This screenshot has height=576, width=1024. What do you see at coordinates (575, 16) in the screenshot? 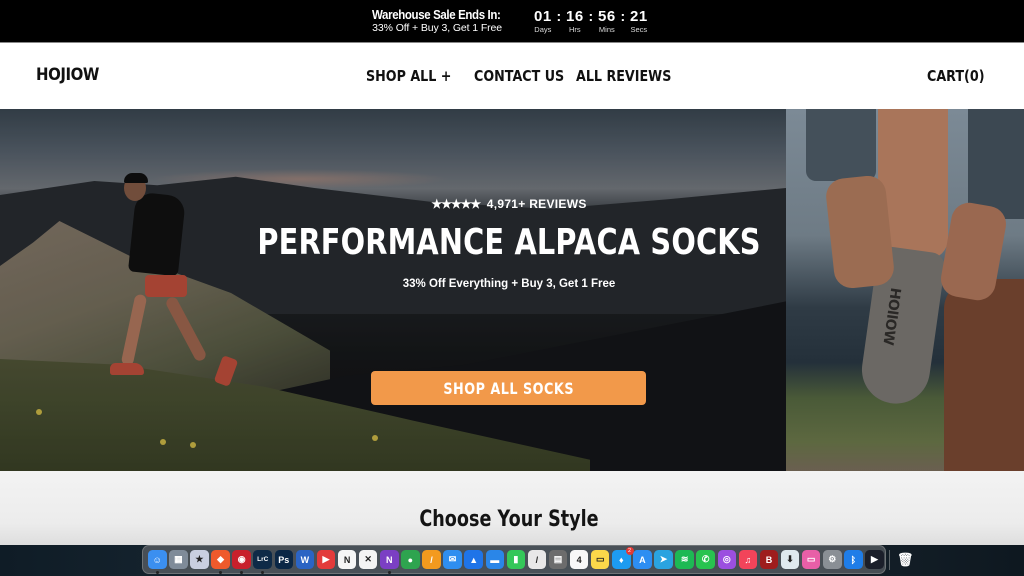
I see `countdown-value: 16` at bounding box center [575, 16].